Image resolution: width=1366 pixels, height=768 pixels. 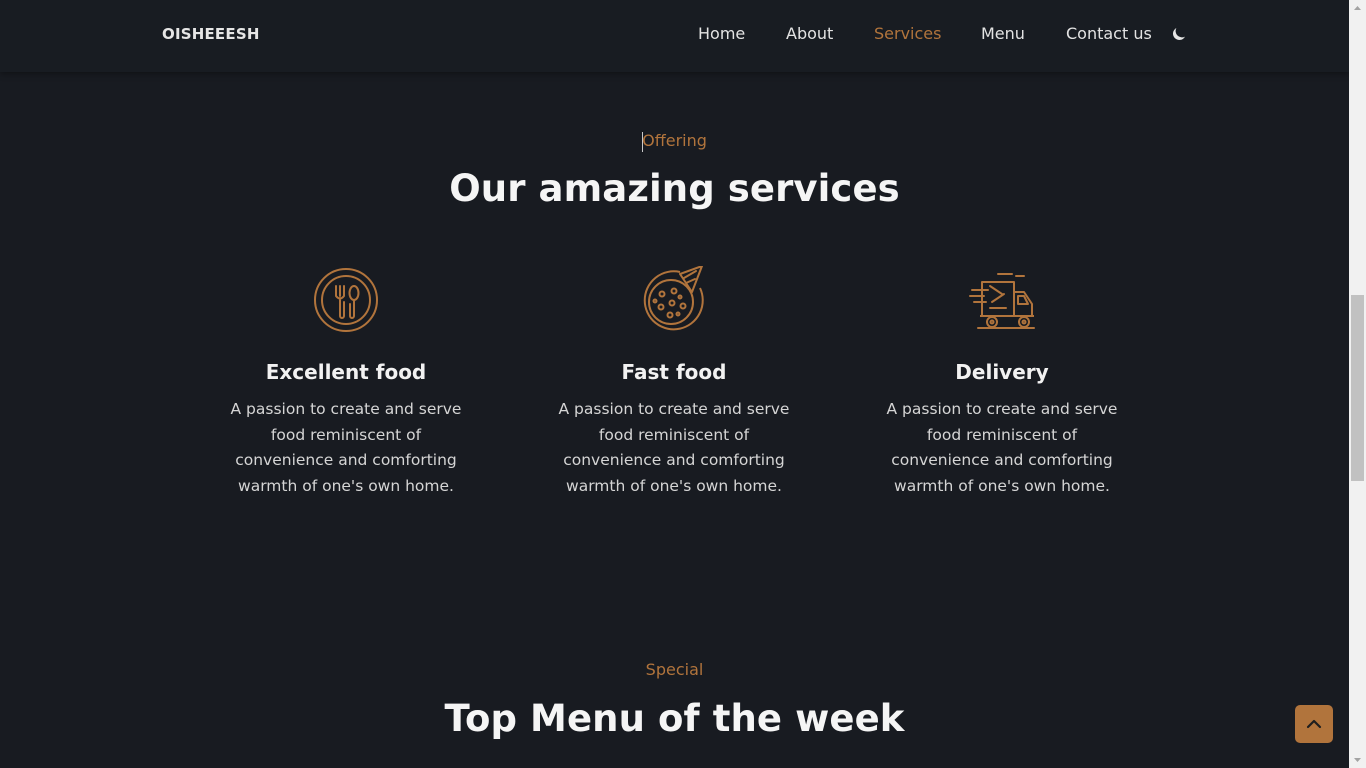 What do you see at coordinates (673, 298) in the screenshot?
I see `pizza-icon` at bounding box center [673, 298].